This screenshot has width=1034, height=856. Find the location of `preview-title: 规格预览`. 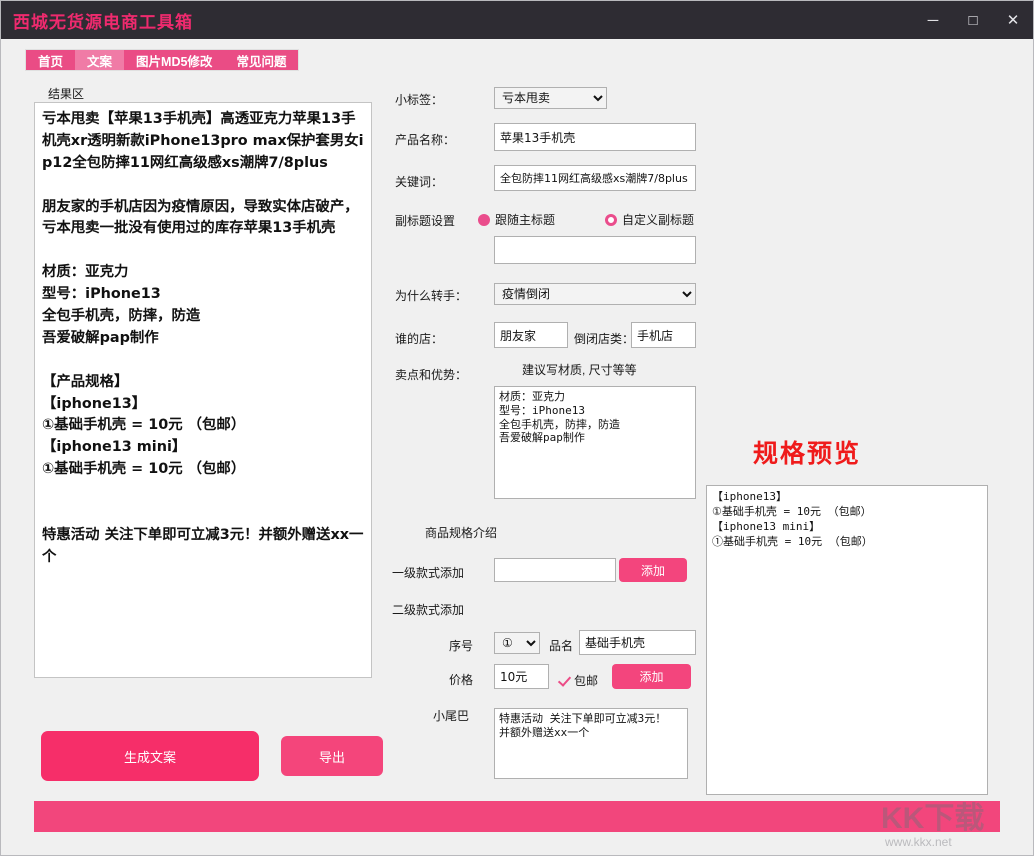

preview-title: 规格预览 is located at coordinates (807, 454).